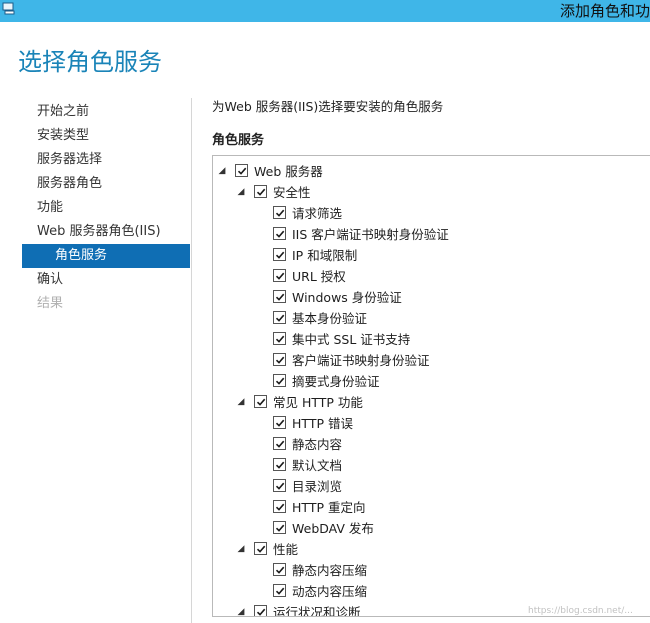  What do you see at coordinates (106, 184) in the screenshot?
I see `nav-item: 服务器角色` at bounding box center [106, 184].